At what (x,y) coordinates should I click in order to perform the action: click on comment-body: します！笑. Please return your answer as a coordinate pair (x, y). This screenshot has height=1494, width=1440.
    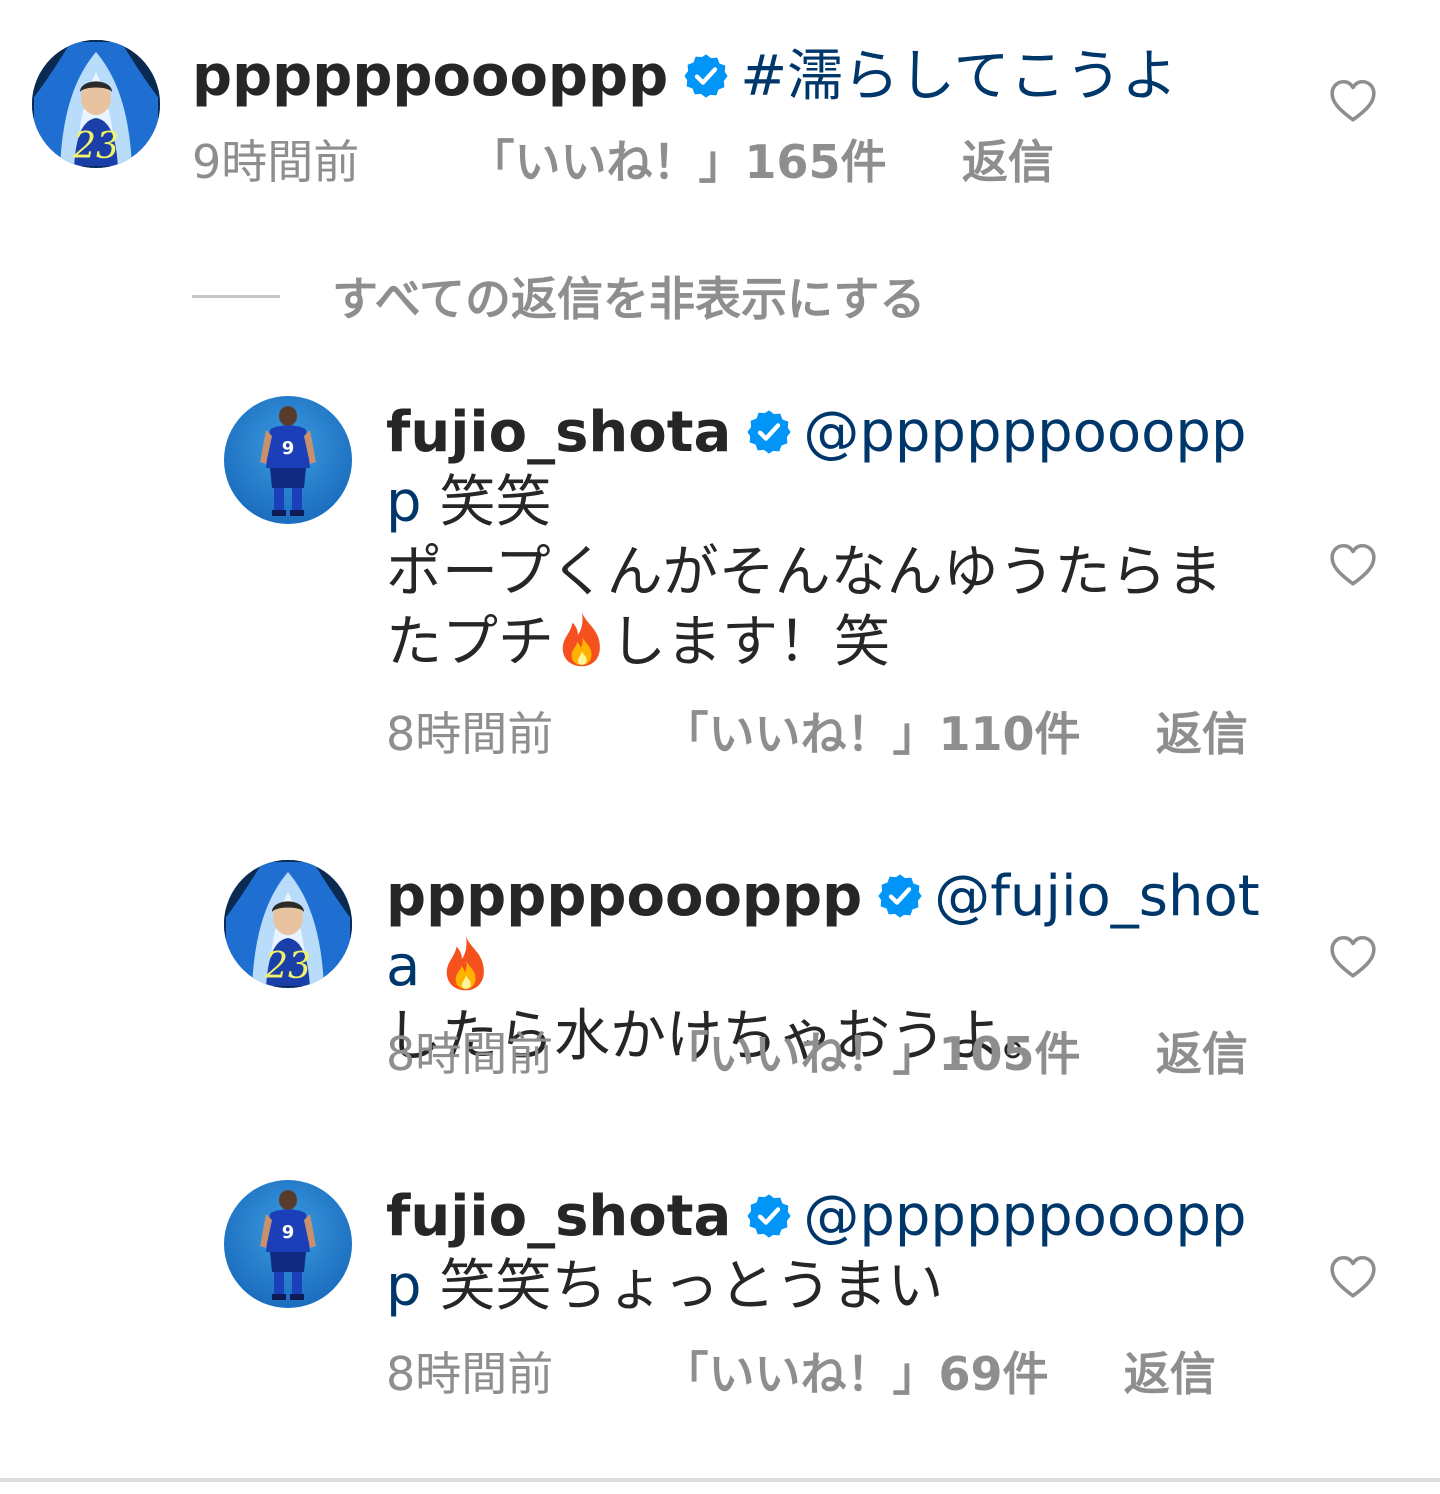
    Looking at the image, I should click on (750, 642).